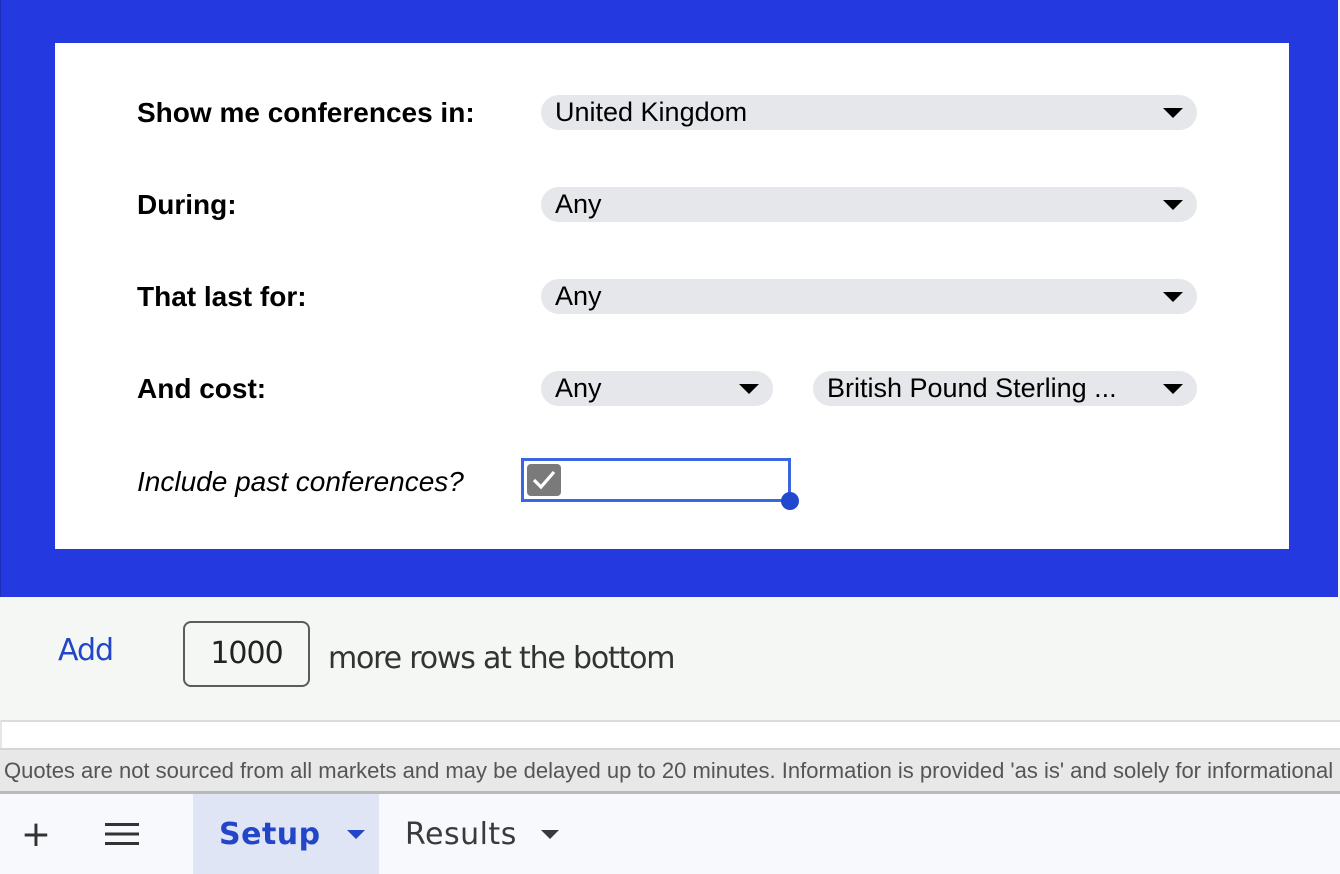 This screenshot has height=874, width=1340. What do you see at coordinates (578, 204) in the screenshot?
I see `during-value: Any` at bounding box center [578, 204].